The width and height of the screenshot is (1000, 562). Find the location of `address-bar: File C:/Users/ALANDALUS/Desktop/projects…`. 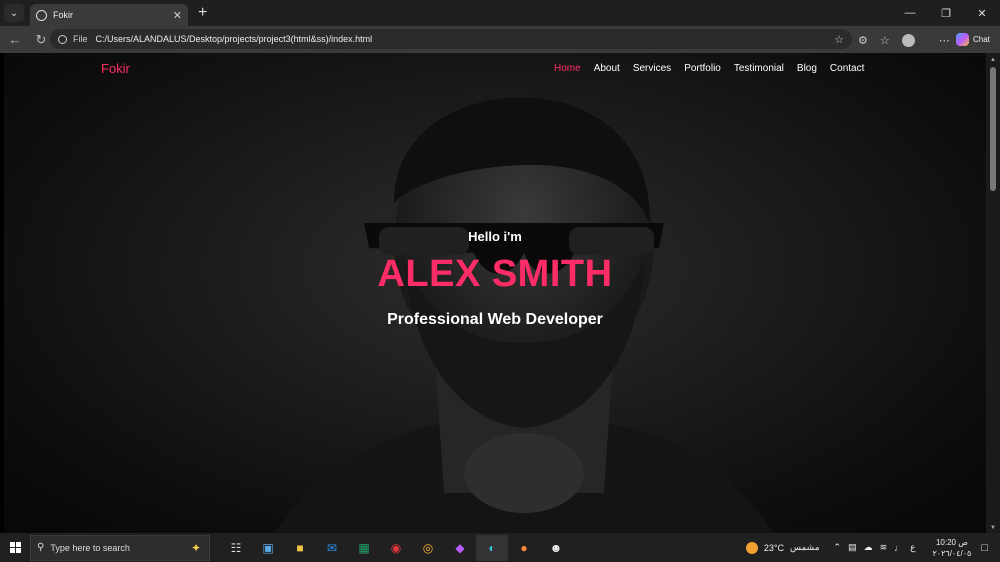

address-bar: File C:/Users/ALANDALUS/Desktop/projects… is located at coordinates (451, 39).